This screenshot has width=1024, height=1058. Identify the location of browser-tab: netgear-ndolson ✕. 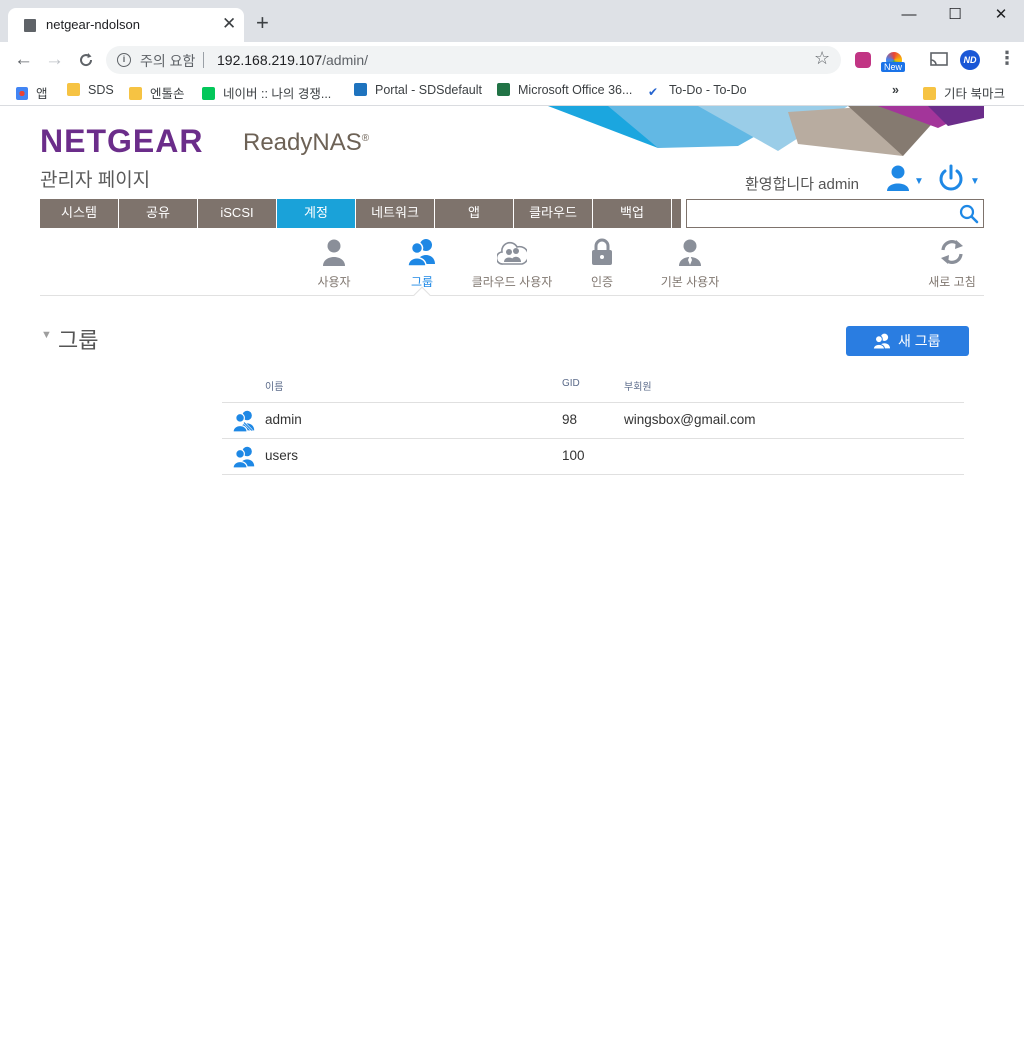
(126, 25).